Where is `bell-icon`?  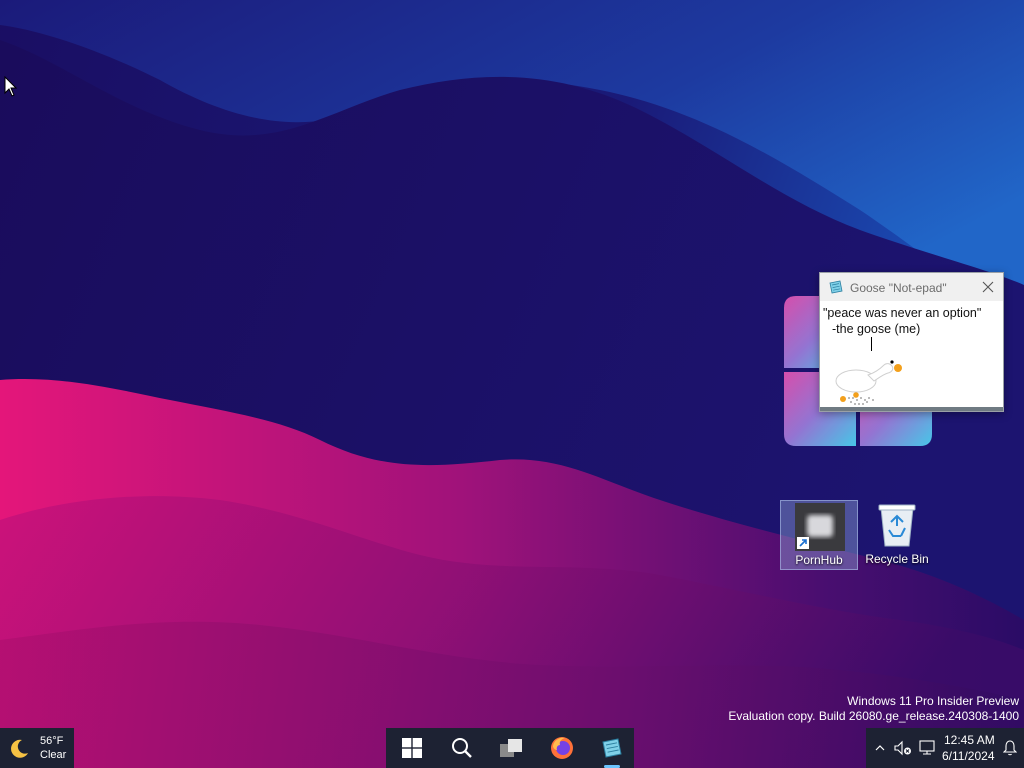 bell-icon is located at coordinates (1010, 748).